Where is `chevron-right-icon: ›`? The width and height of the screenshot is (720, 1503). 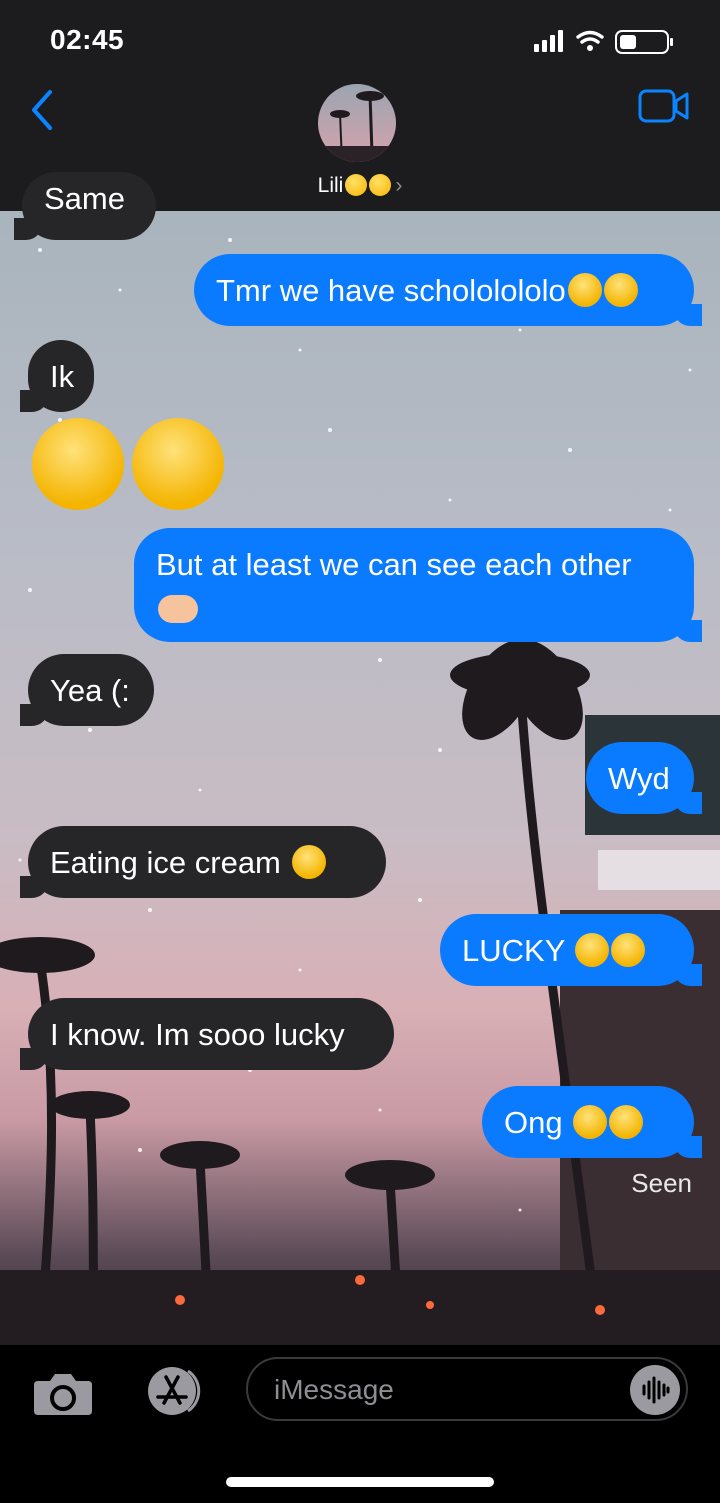
chevron-right-icon: › is located at coordinates (399, 185).